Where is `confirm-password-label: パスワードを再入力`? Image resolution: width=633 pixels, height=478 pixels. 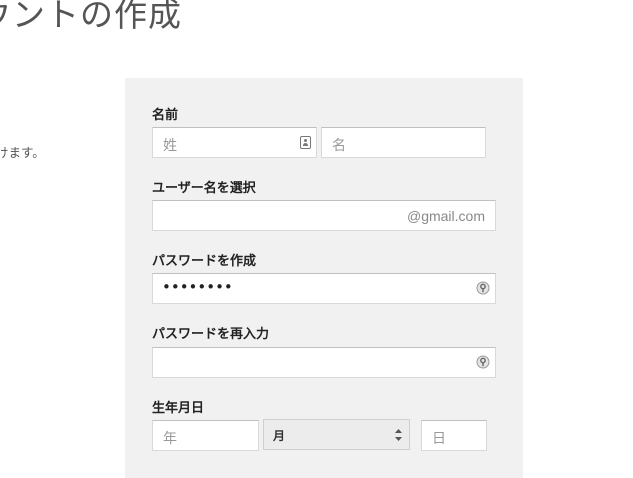 confirm-password-label: パスワードを再入力 is located at coordinates (211, 334).